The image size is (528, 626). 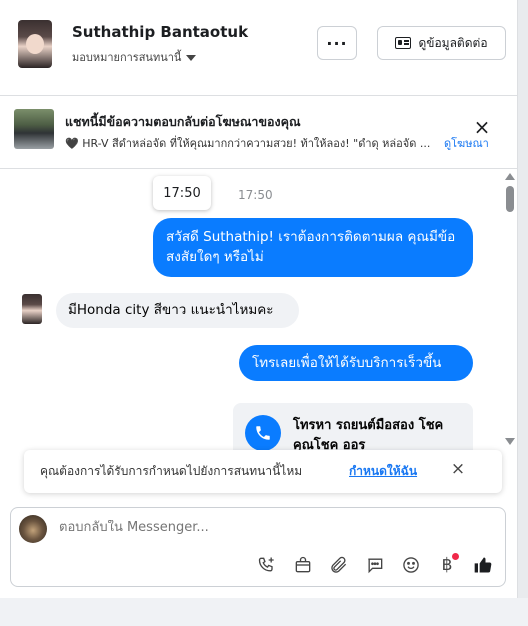 What do you see at coordinates (510, 441) in the screenshot?
I see `scroll-down-arrow` at bounding box center [510, 441].